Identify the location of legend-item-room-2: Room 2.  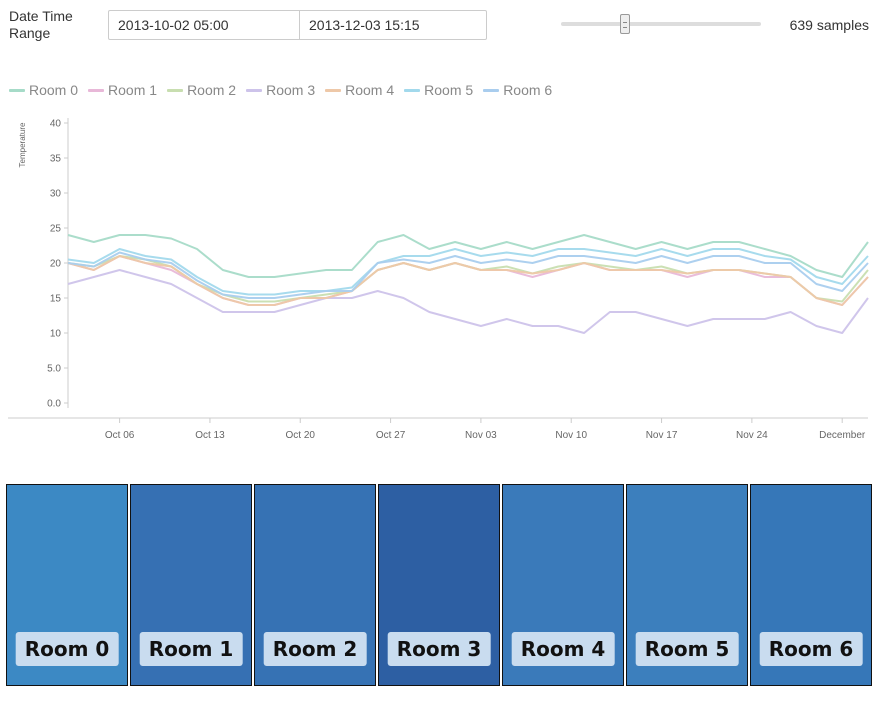
(201, 90).